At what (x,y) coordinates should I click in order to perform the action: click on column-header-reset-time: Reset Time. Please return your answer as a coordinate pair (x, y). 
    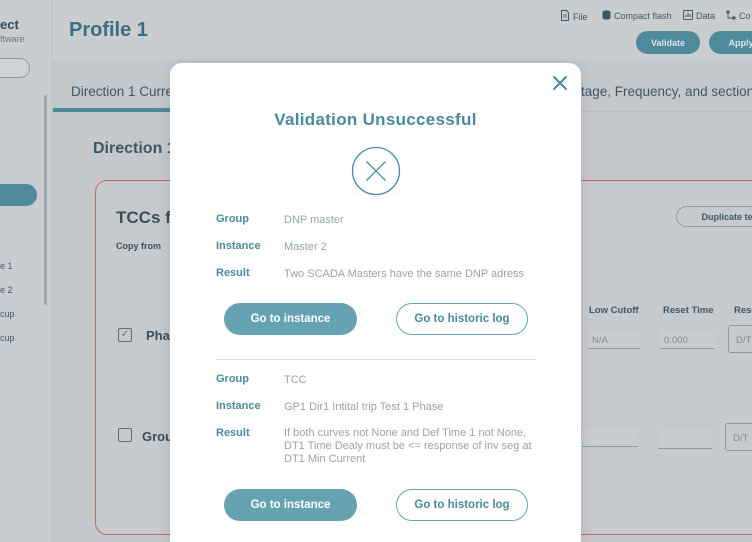
    Looking at the image, I should click on (688, 310).